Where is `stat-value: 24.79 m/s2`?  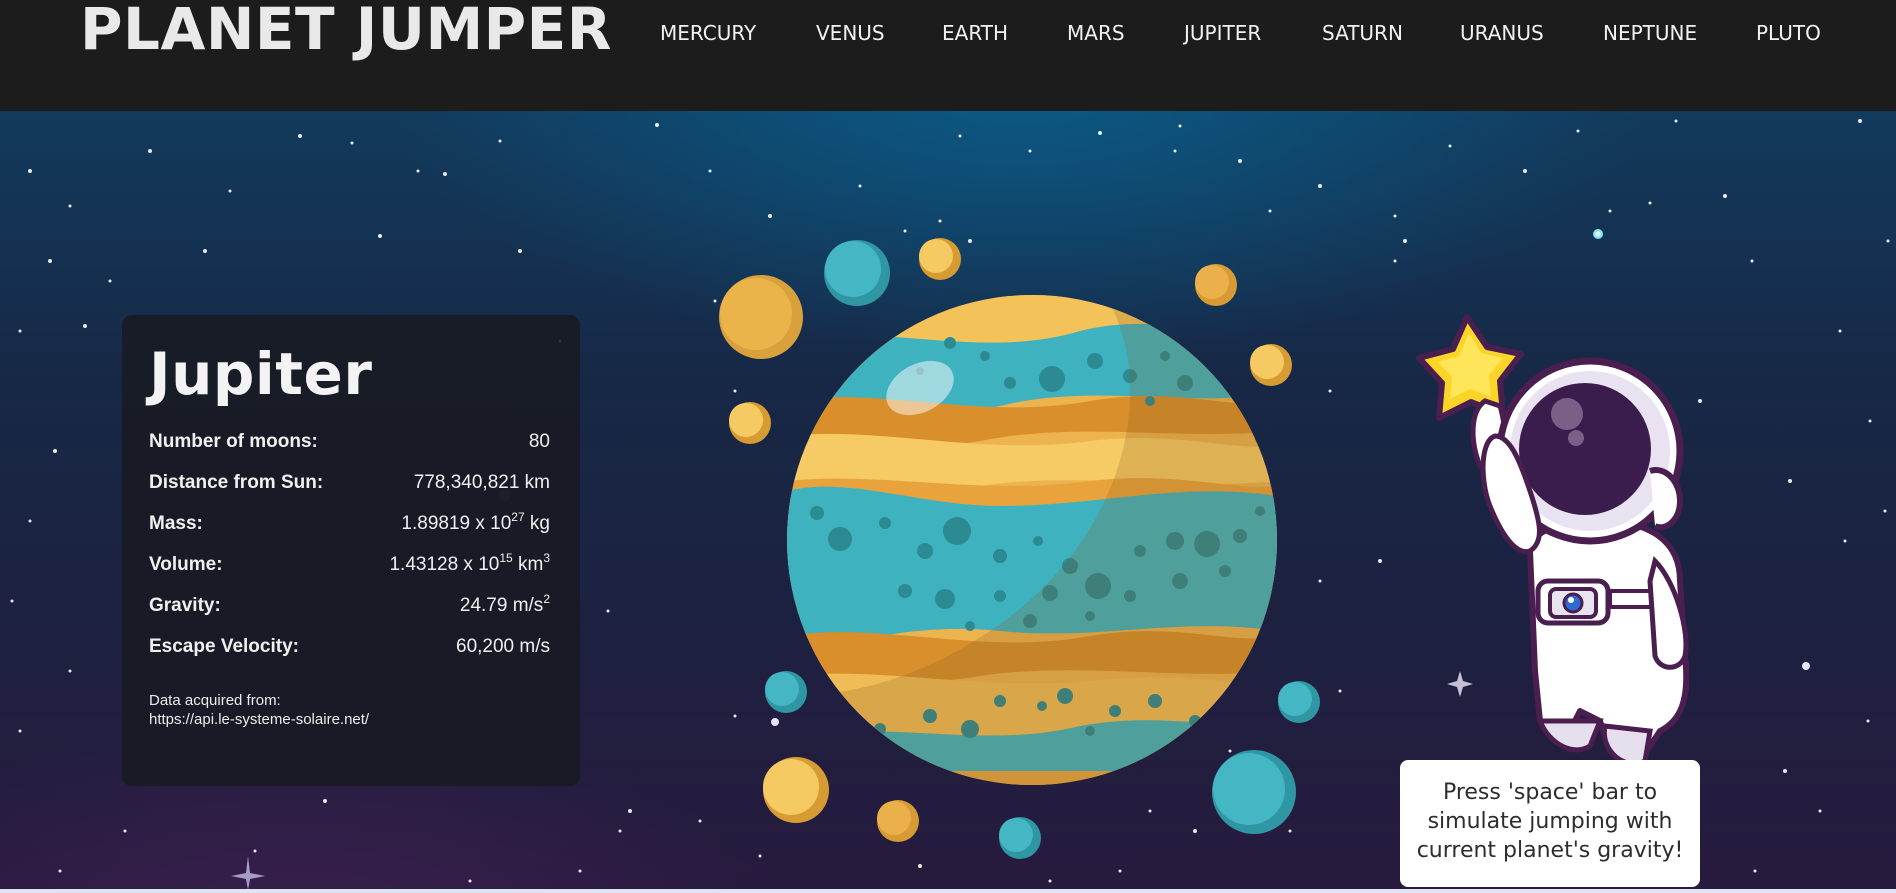 stat-value: 24.79 m/s2 is located at coordinates (504, 604).